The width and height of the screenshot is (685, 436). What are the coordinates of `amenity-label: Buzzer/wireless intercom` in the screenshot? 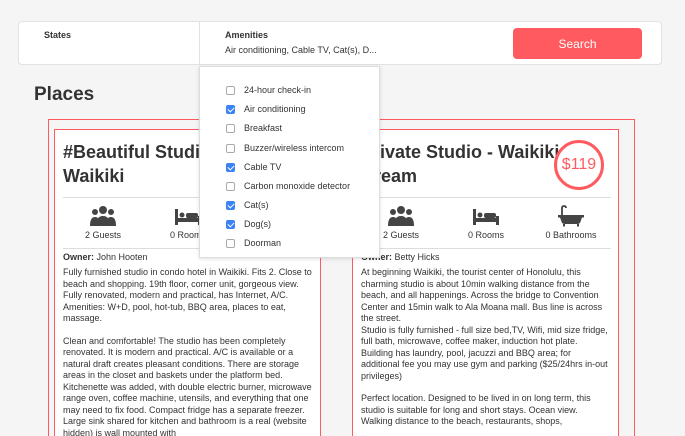 It's located at (294, 148).